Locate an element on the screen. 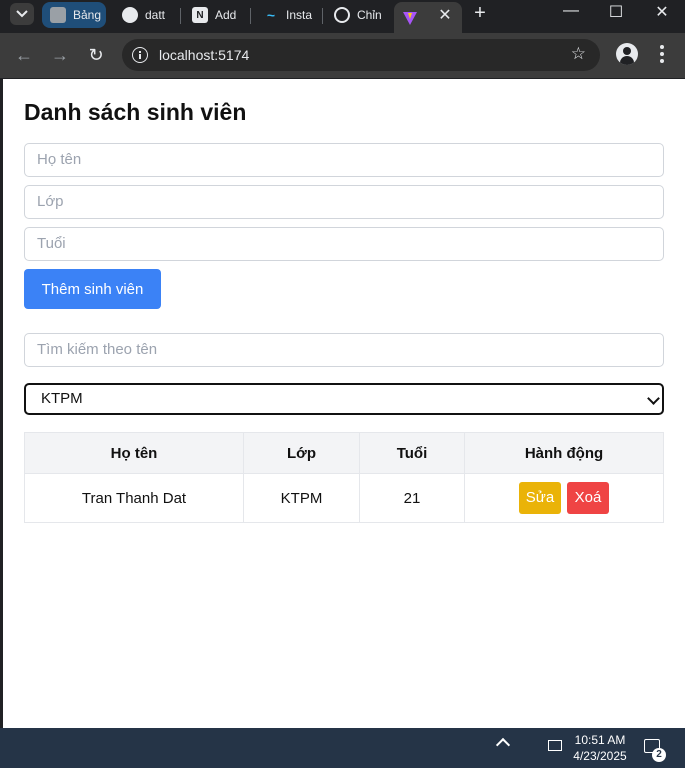  site-info-icon is located at coordinates (140, 55).